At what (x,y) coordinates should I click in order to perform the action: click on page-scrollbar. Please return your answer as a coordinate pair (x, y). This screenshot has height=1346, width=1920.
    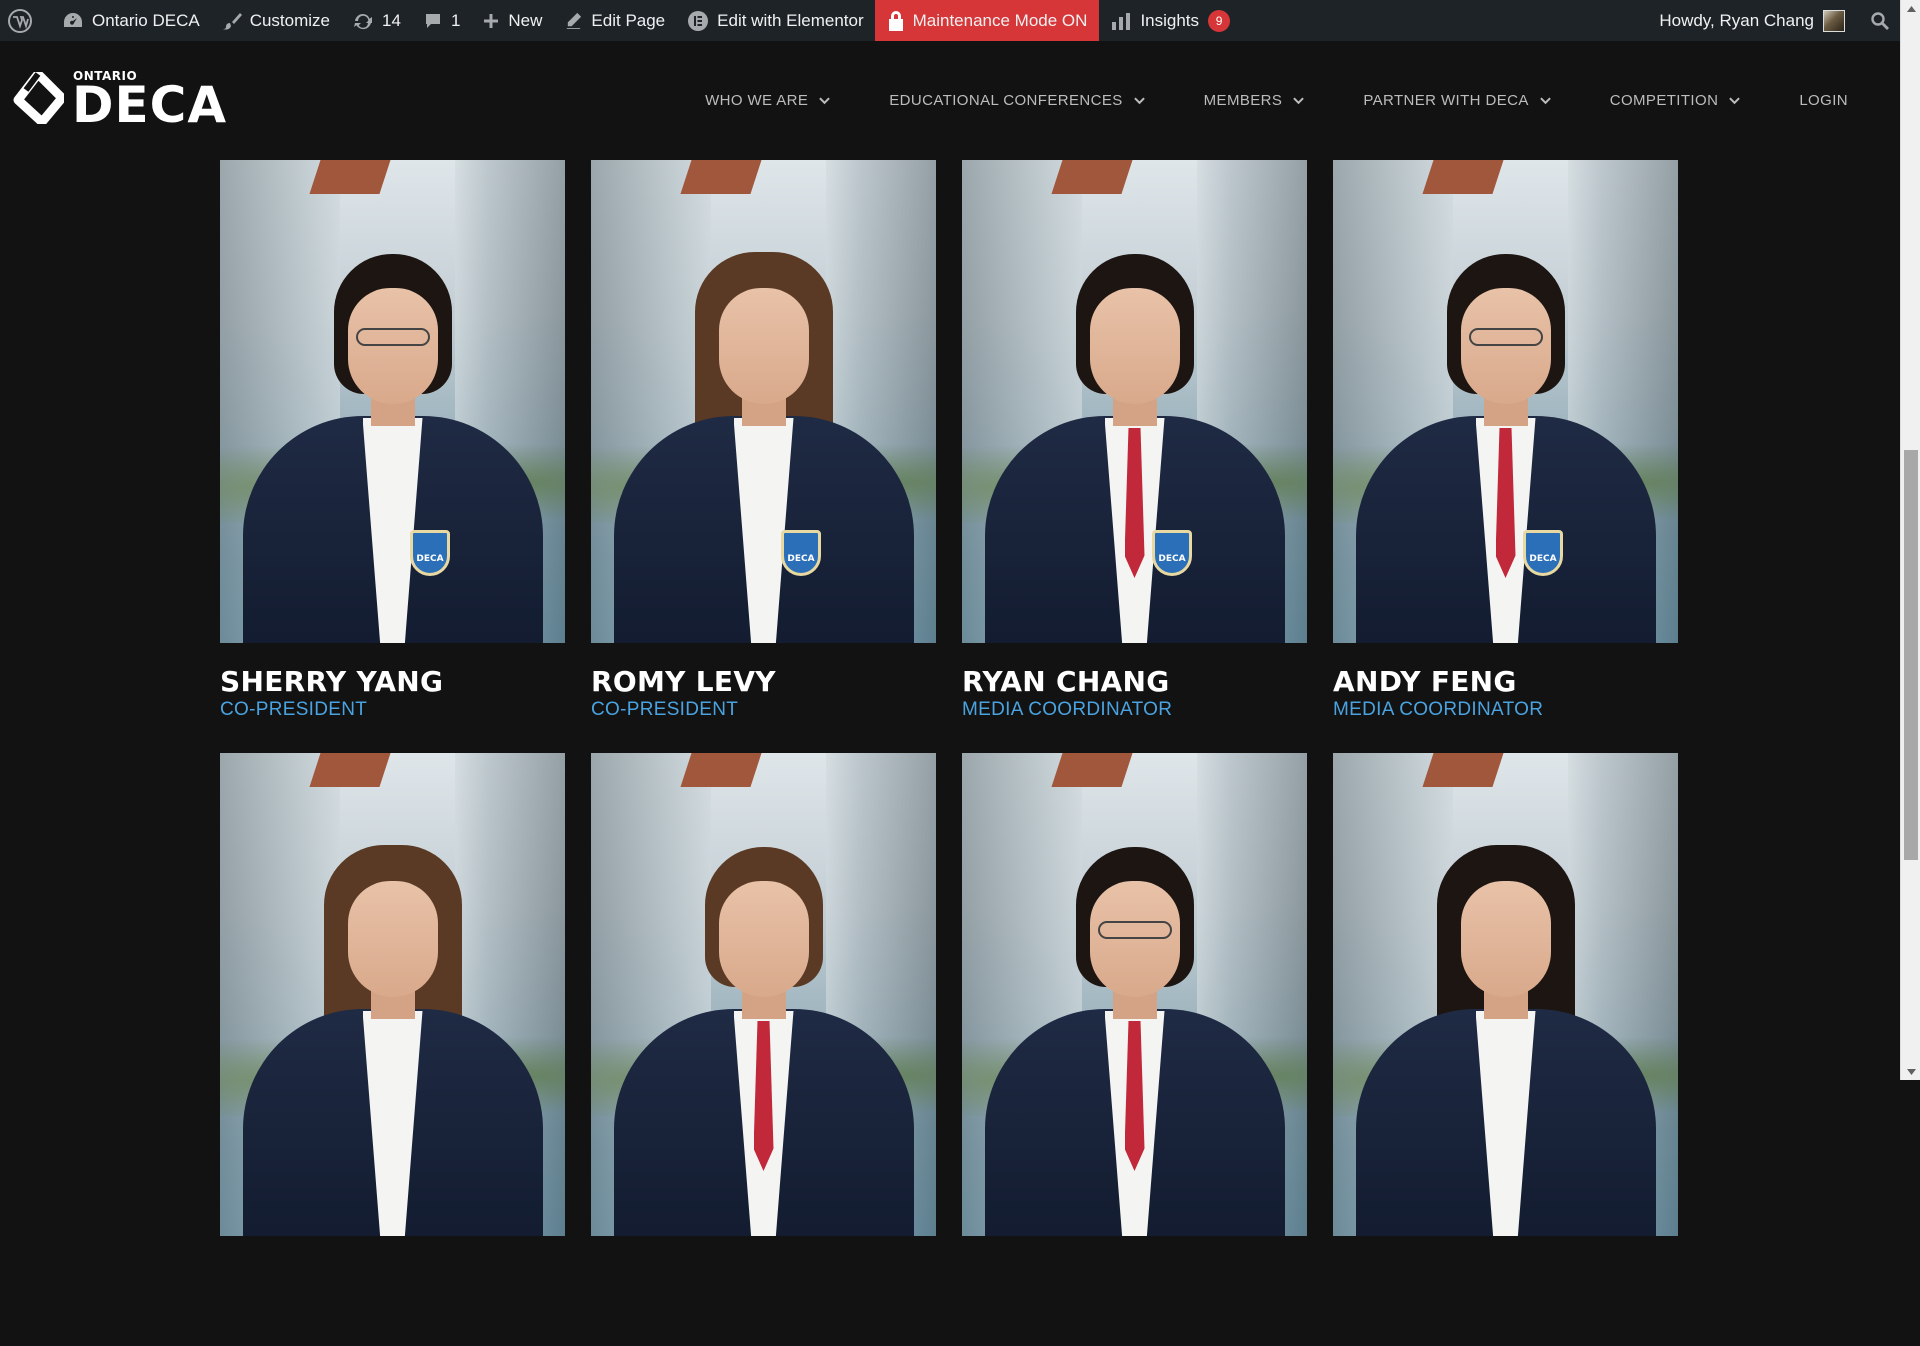
    Looking at the image, I should click on (1910, 540).